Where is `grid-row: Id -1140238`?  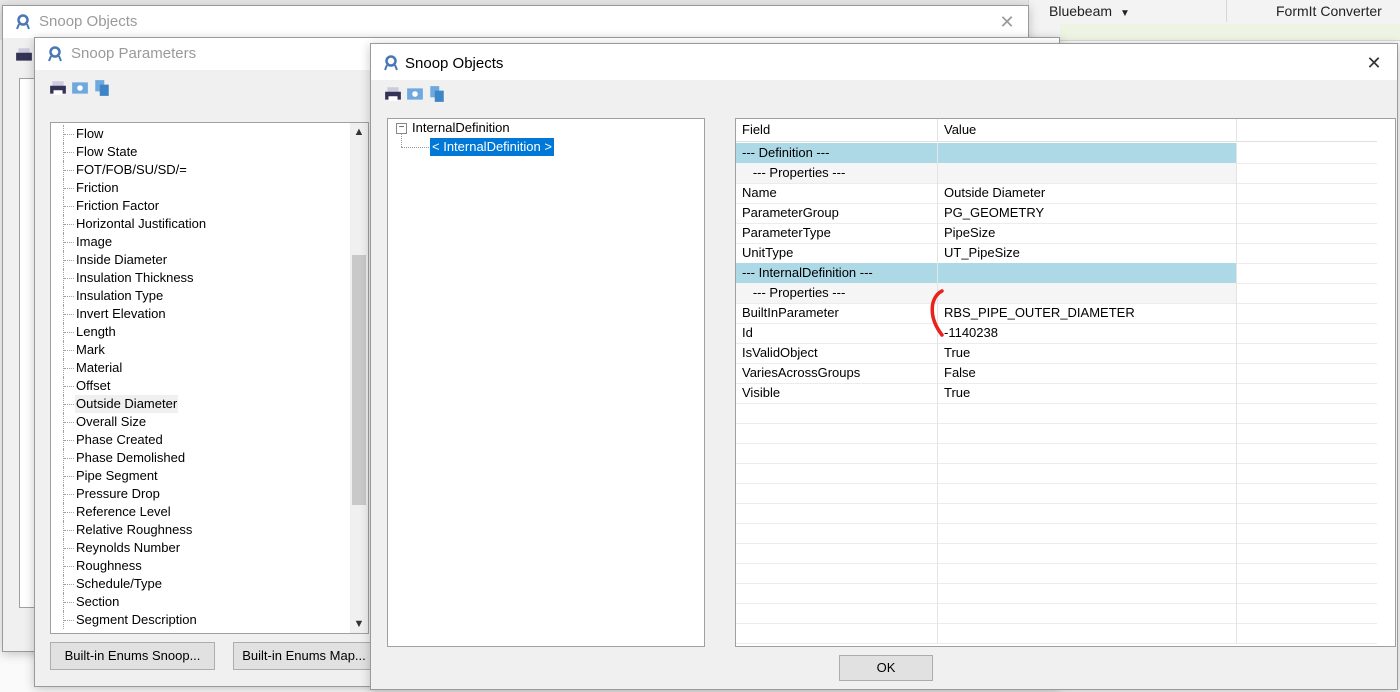 grid-row: Id -1140238 is located at coordinates (1056, 333).